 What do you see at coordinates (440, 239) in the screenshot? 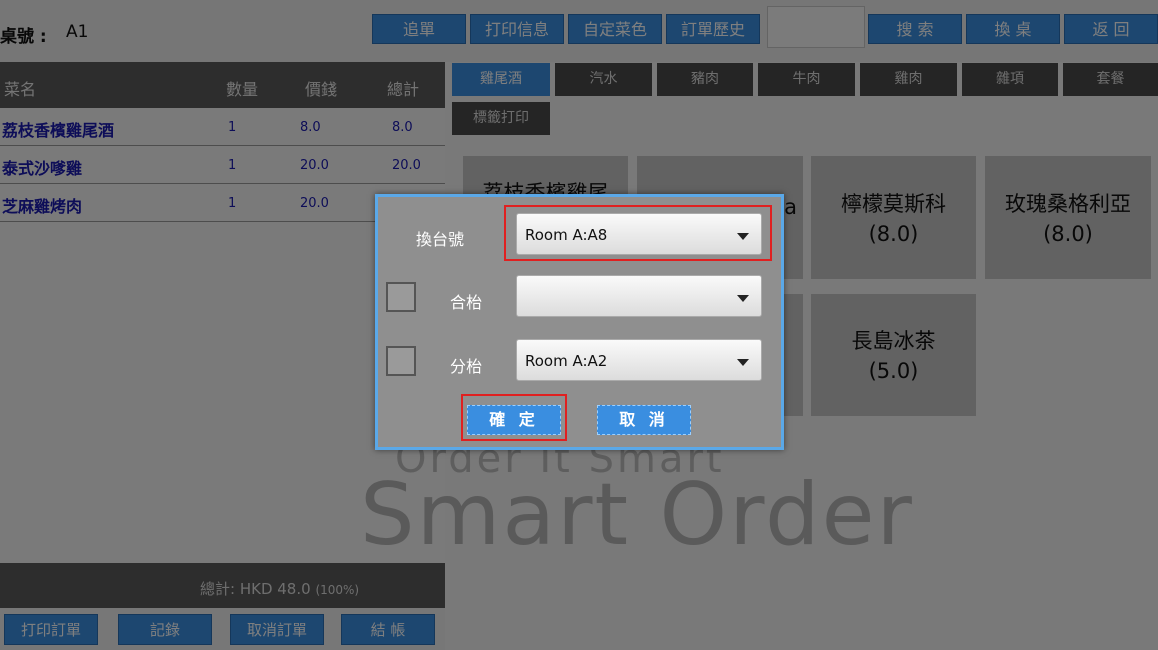
I see `change-table-label: 換台號` at bounding box center [440, 239].